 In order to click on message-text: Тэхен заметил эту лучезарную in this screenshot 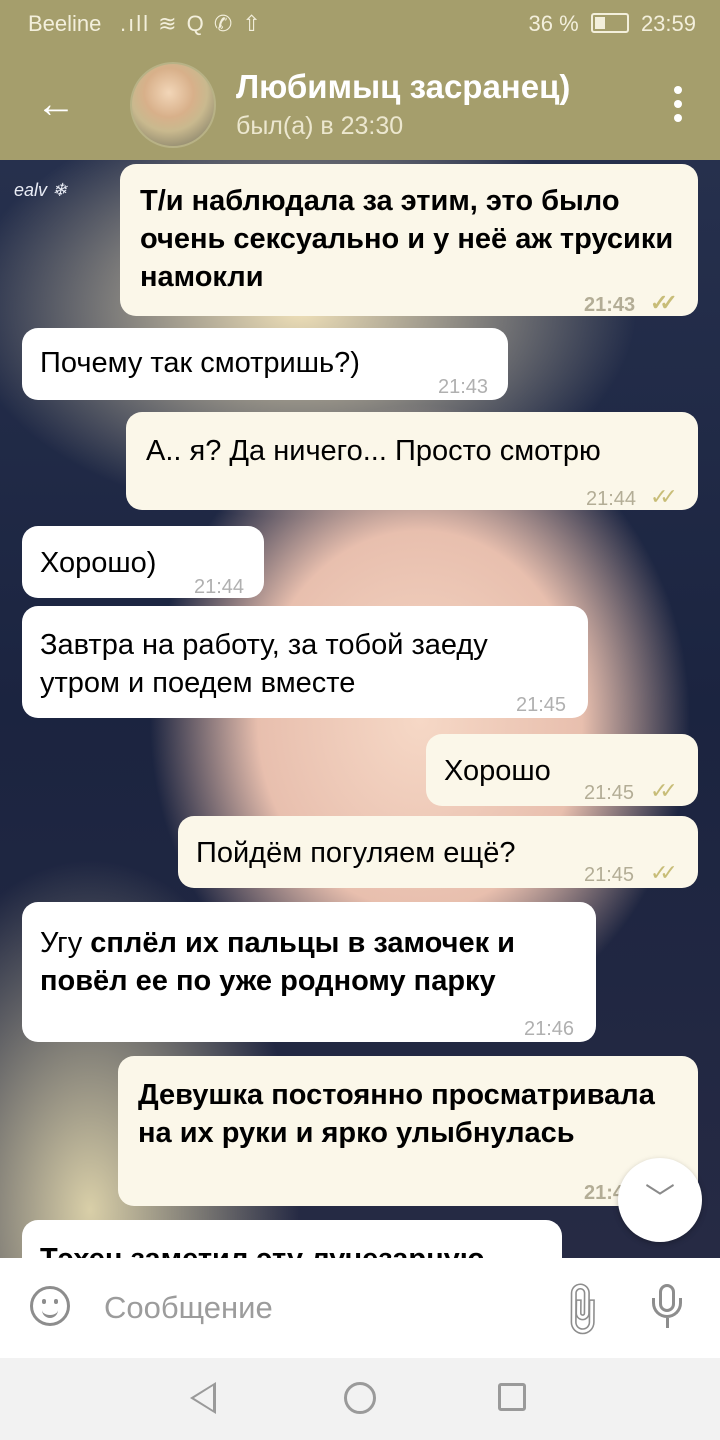, I will do `click(262, 1250)`.